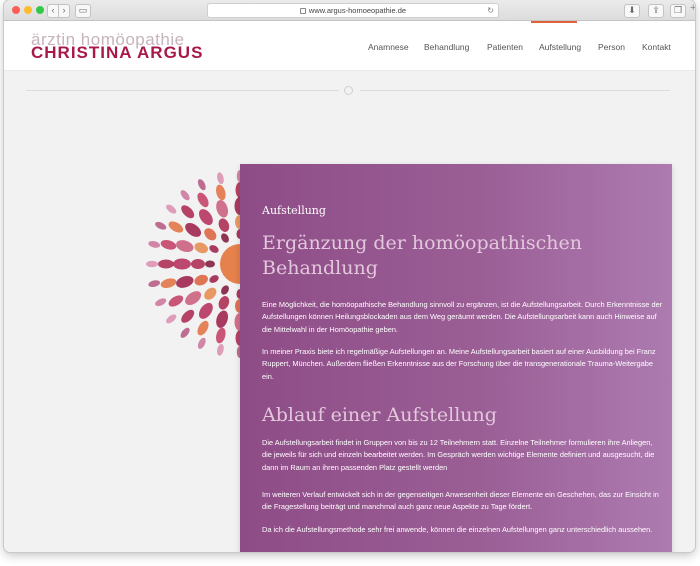  I want to click on section-label: Aufstellung, so click(294, 210).